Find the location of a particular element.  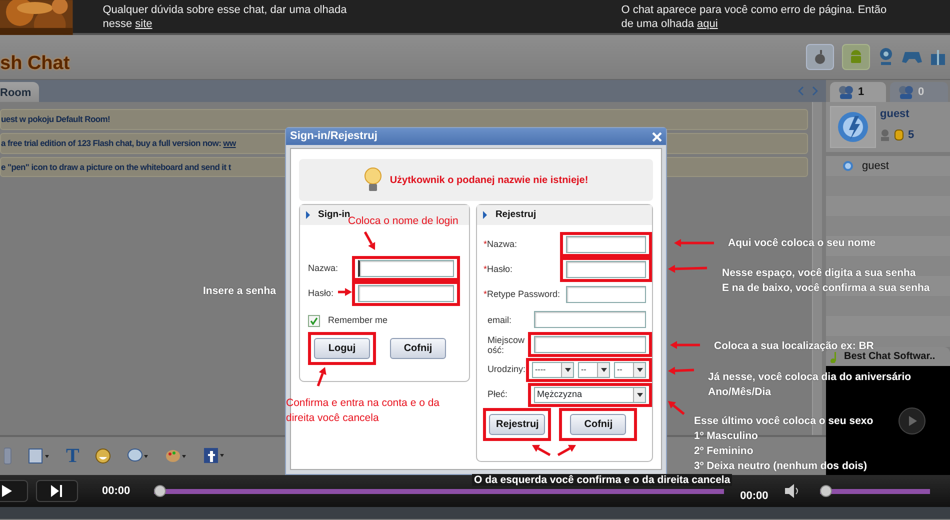

link: aqui is located at coordinates (707, 24).